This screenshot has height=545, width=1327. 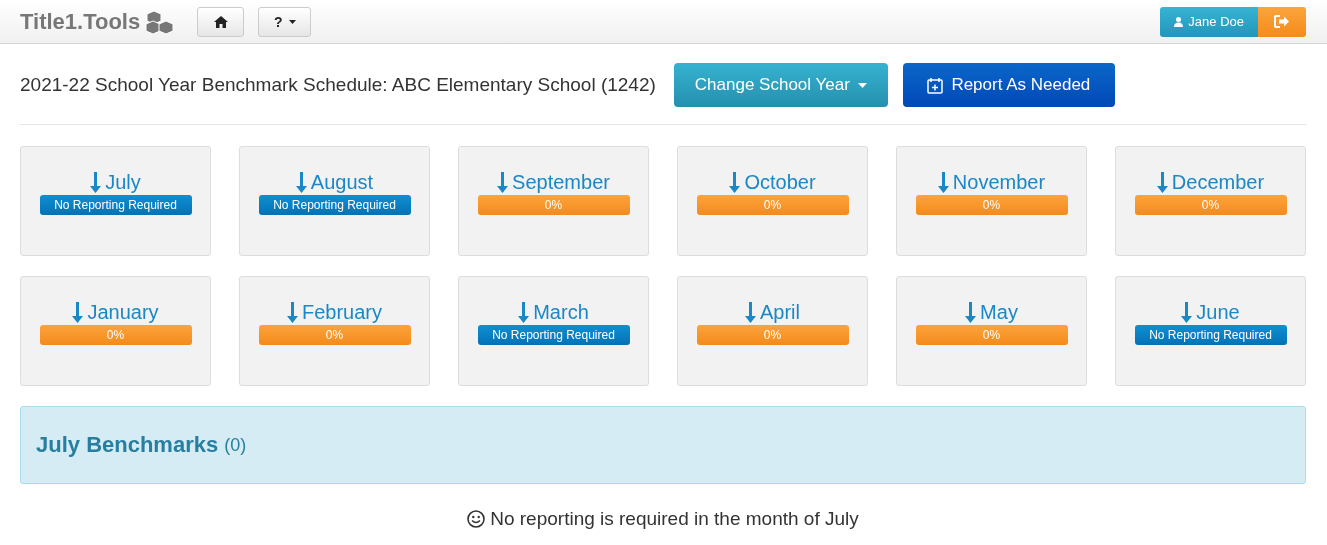 I want to click on month-name: February, so click(x=342, y=312).